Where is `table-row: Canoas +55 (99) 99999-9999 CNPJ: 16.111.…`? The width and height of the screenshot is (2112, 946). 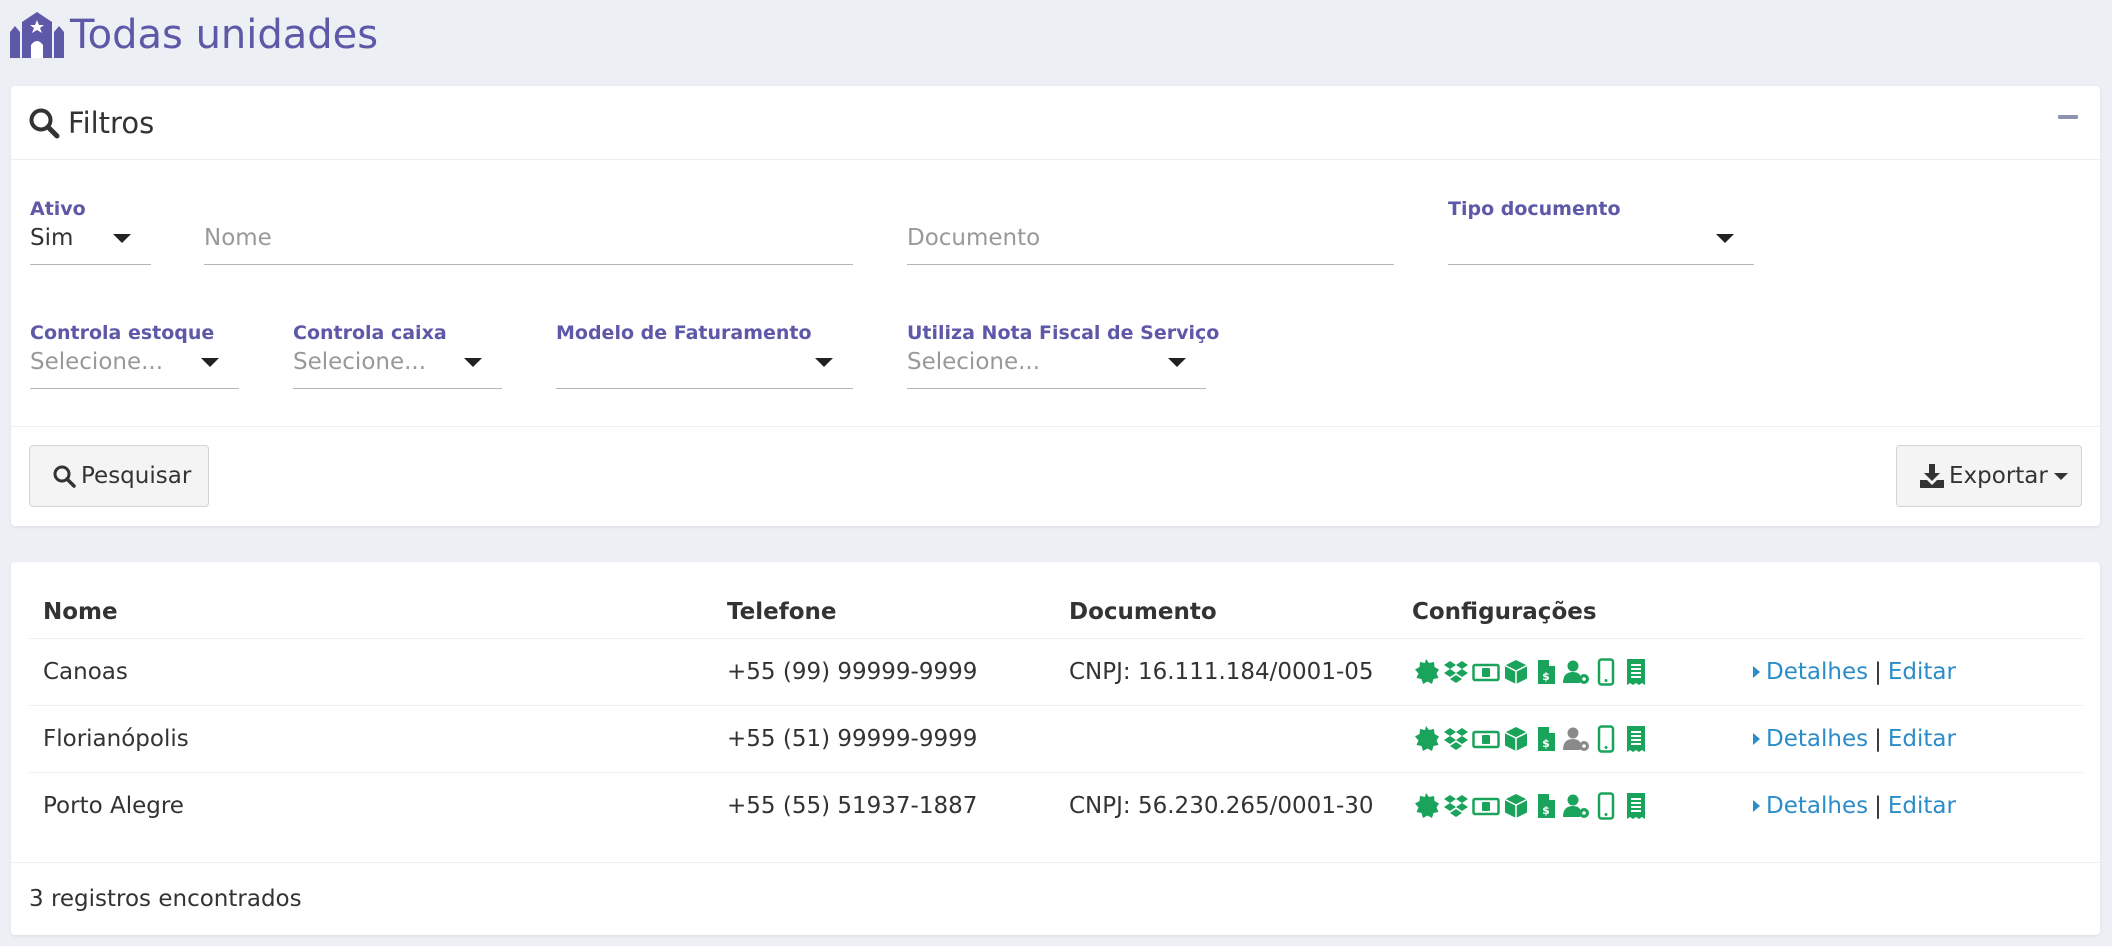
table-row: Canoas +55 (99) 99999-9999 CNPJ: 16.111.… is located at coordinates (1056, 672).